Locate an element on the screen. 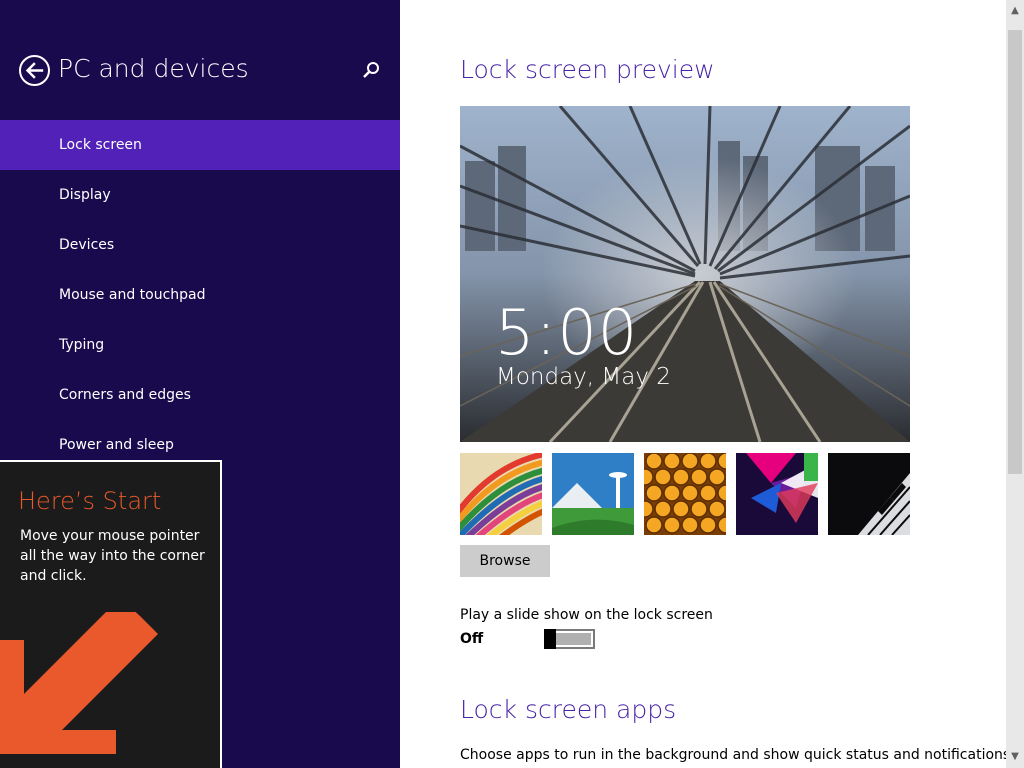 The image size is (1024, 768). scroll-down-icon: ▼ is located at coordinates (1015, 757).